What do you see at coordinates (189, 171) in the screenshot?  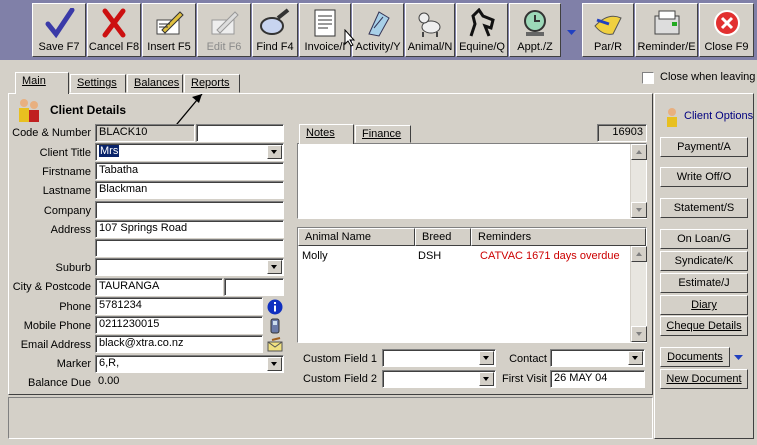 I see `firstname-field: Tabatha` at bounding box center [189, 171].